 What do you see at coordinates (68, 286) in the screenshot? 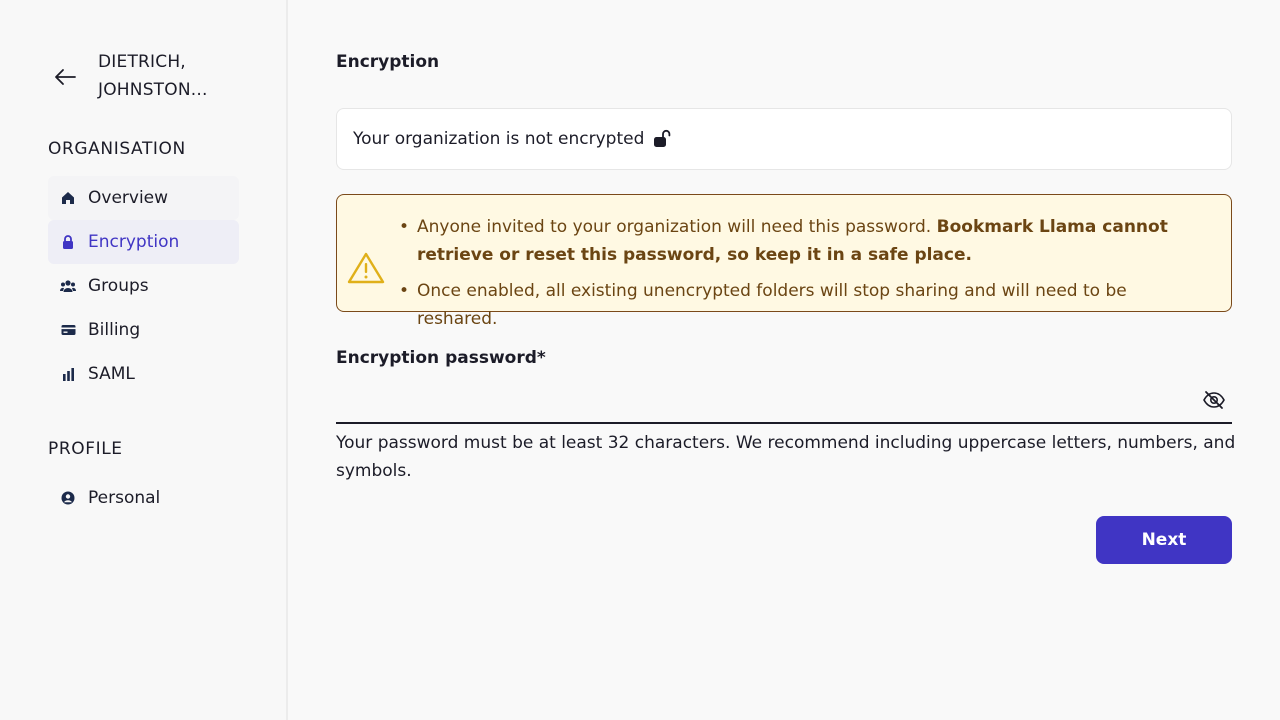
I see `users-icon` at bounding box center [68, 286].